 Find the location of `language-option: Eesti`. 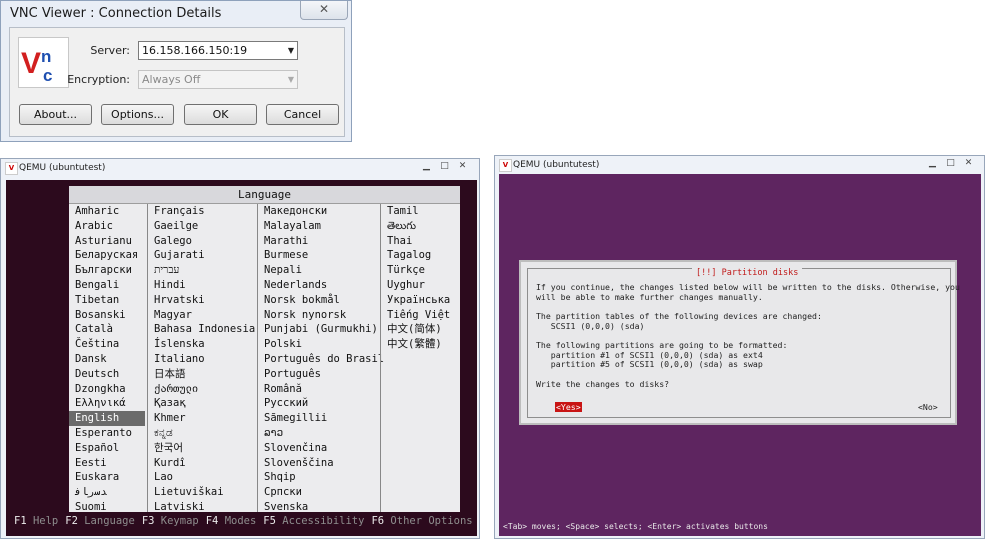

language-option: Eesti is located at coordinates (107, 463).